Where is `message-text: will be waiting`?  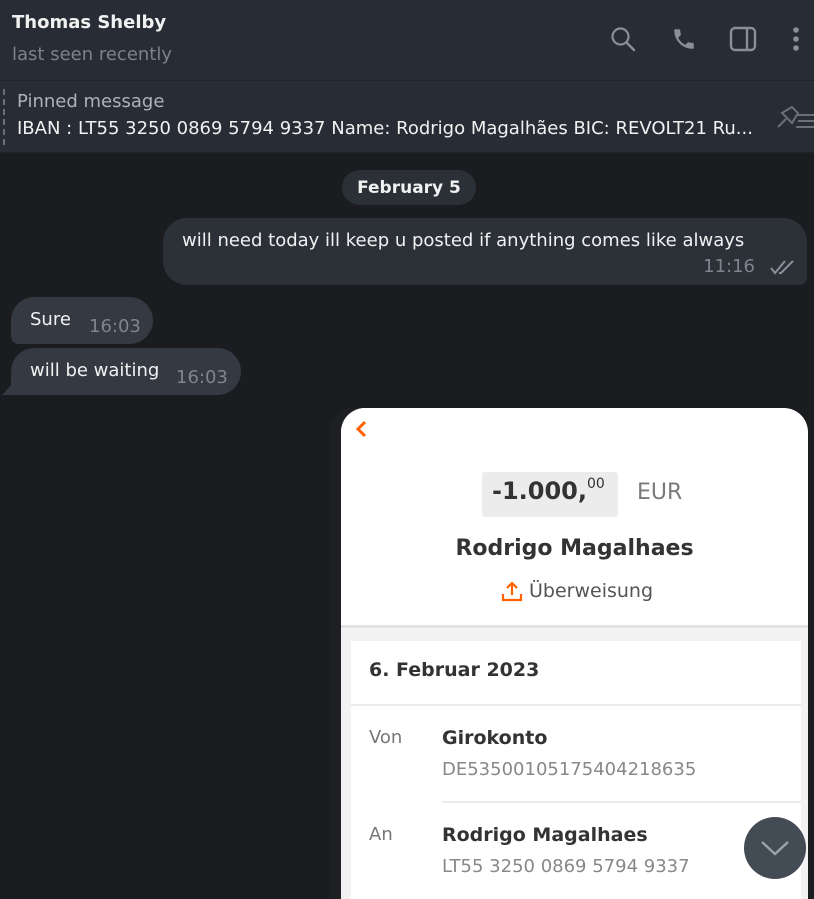
message-text: will be waiting is located at coordinates (95, 370).